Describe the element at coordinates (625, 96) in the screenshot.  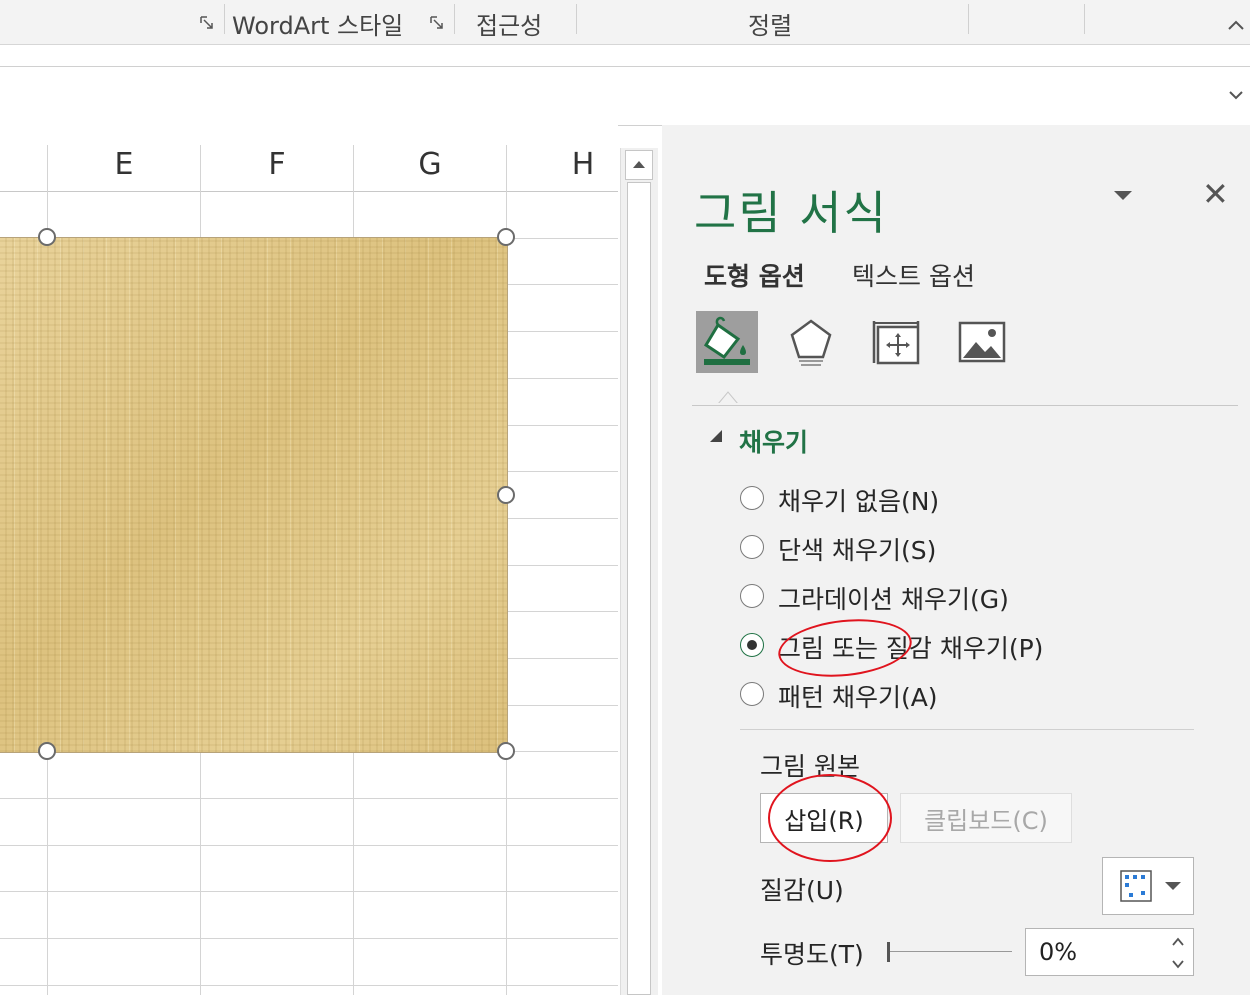
I see `formula-bar` at that location.